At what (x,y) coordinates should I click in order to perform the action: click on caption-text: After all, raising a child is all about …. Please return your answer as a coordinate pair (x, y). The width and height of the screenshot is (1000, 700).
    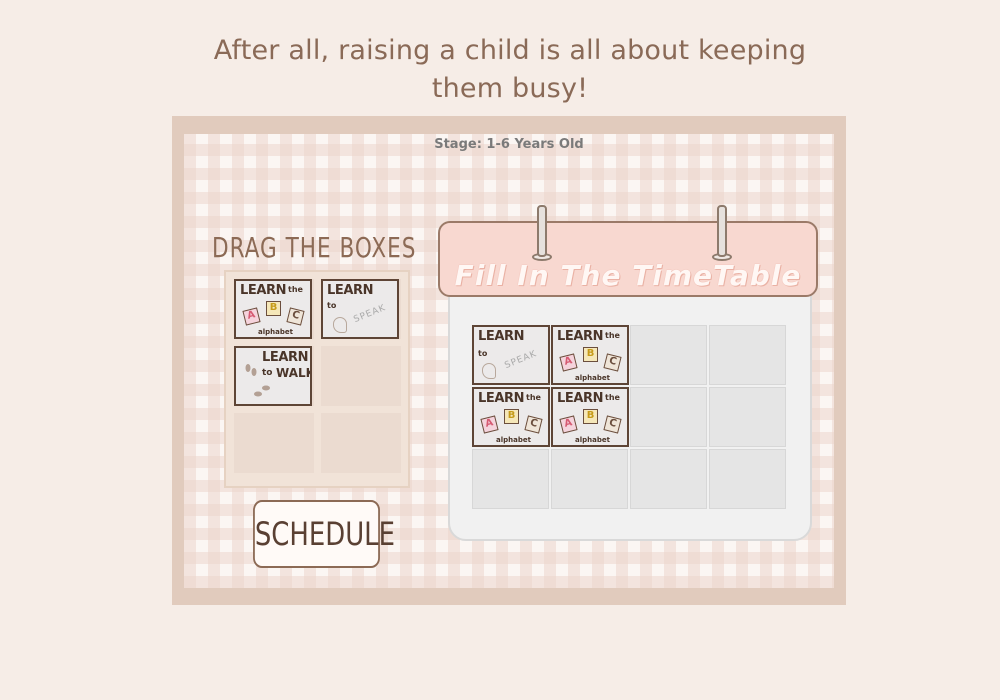
    Looking at the image, I should click on (510, 69).